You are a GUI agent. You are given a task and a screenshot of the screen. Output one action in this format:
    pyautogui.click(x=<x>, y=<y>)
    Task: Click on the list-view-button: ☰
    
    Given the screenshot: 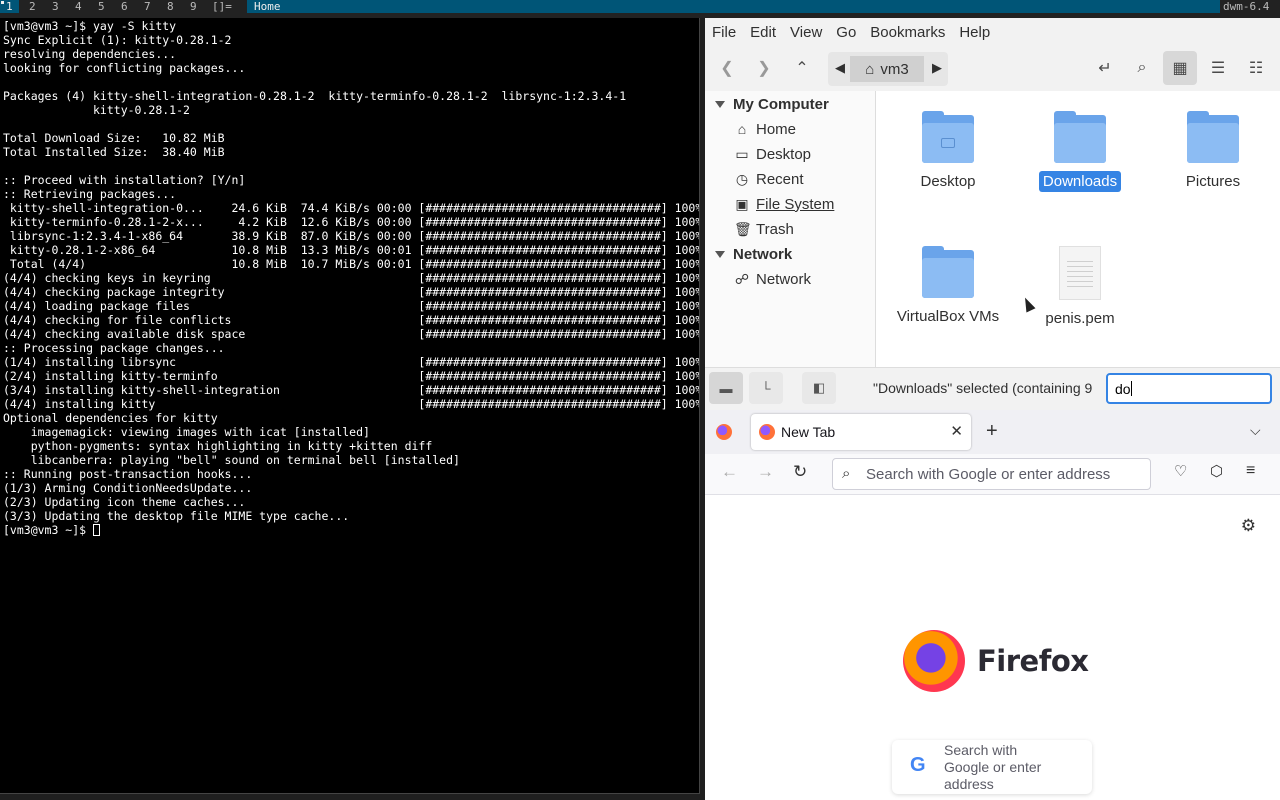 What is the action you would take?
    pyautogui.click(x=1218, y=68)
    